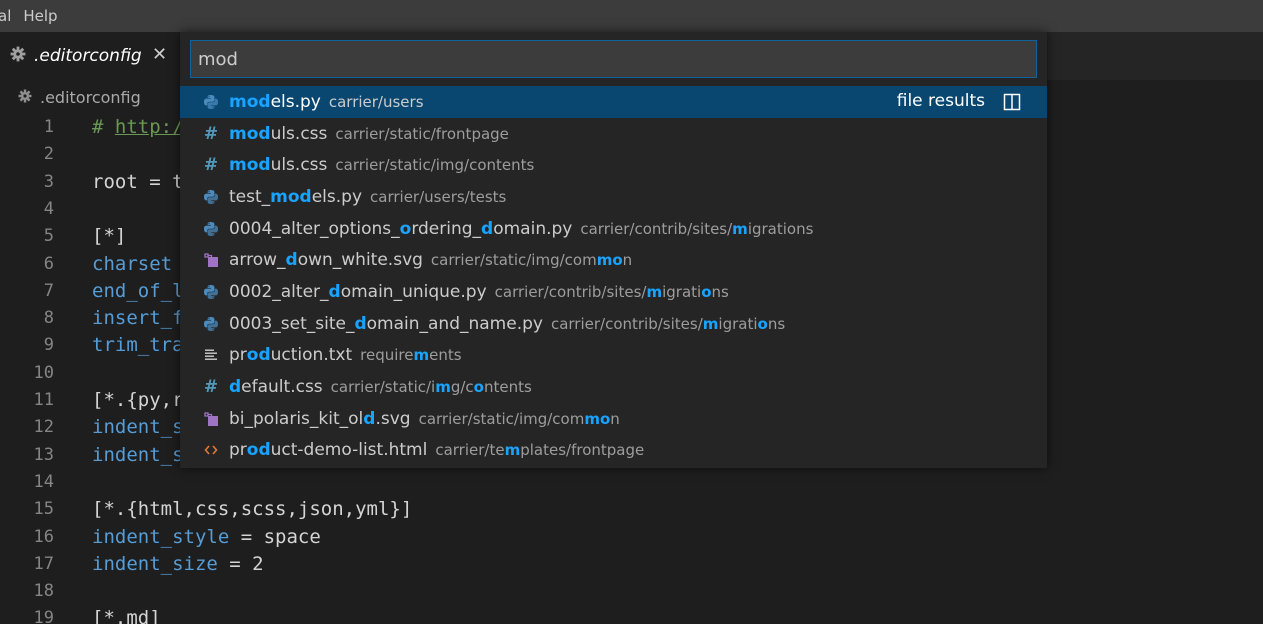 The width and height of the screenshot is (1263, 624). Describe the element at coordinates (211, 260) in the screenshot. I see `svg-file-icon` at that location.